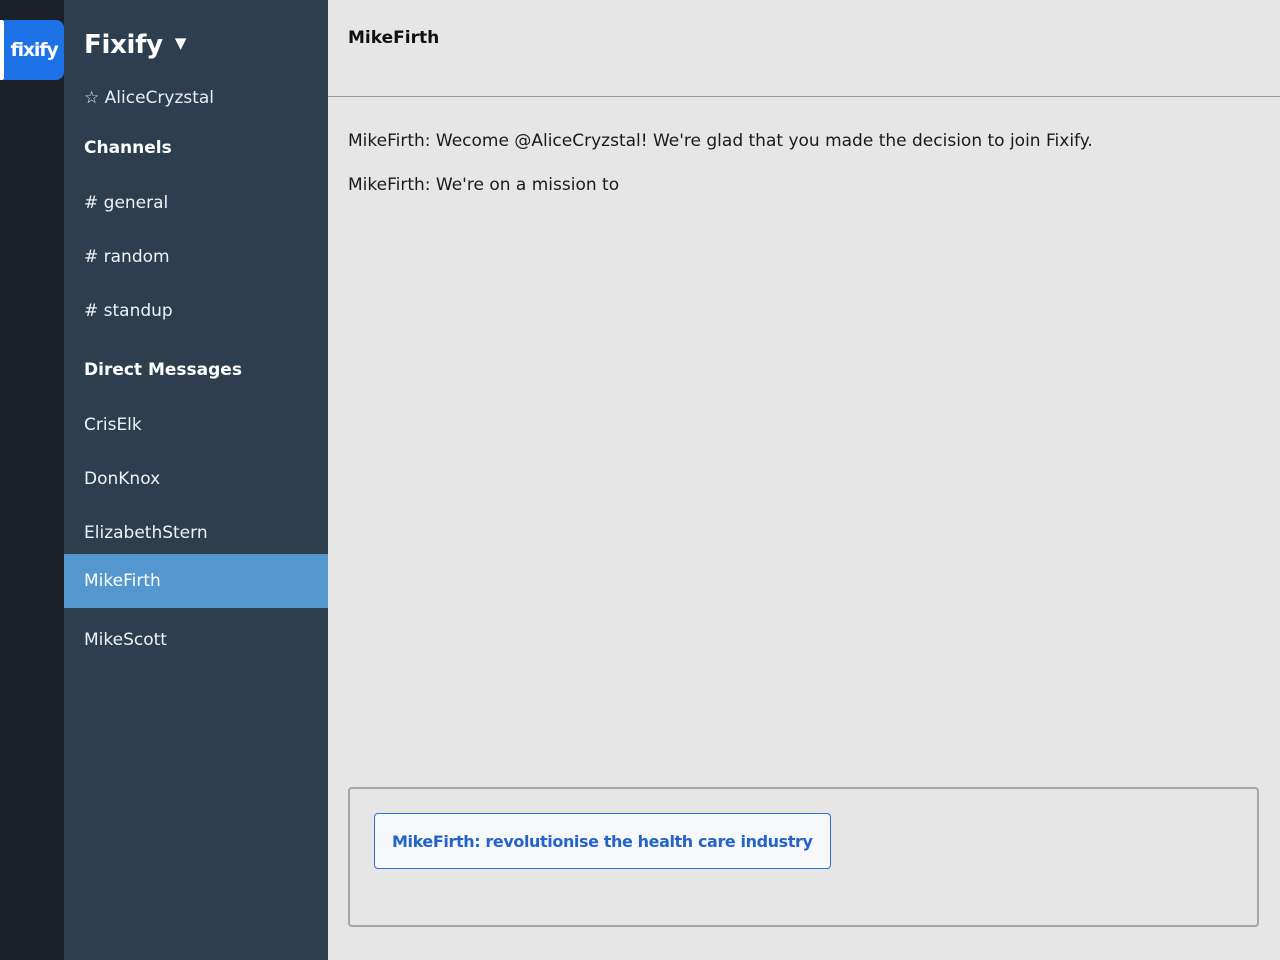  I want to click on dm-label: CrisElk, so click(113, 425).